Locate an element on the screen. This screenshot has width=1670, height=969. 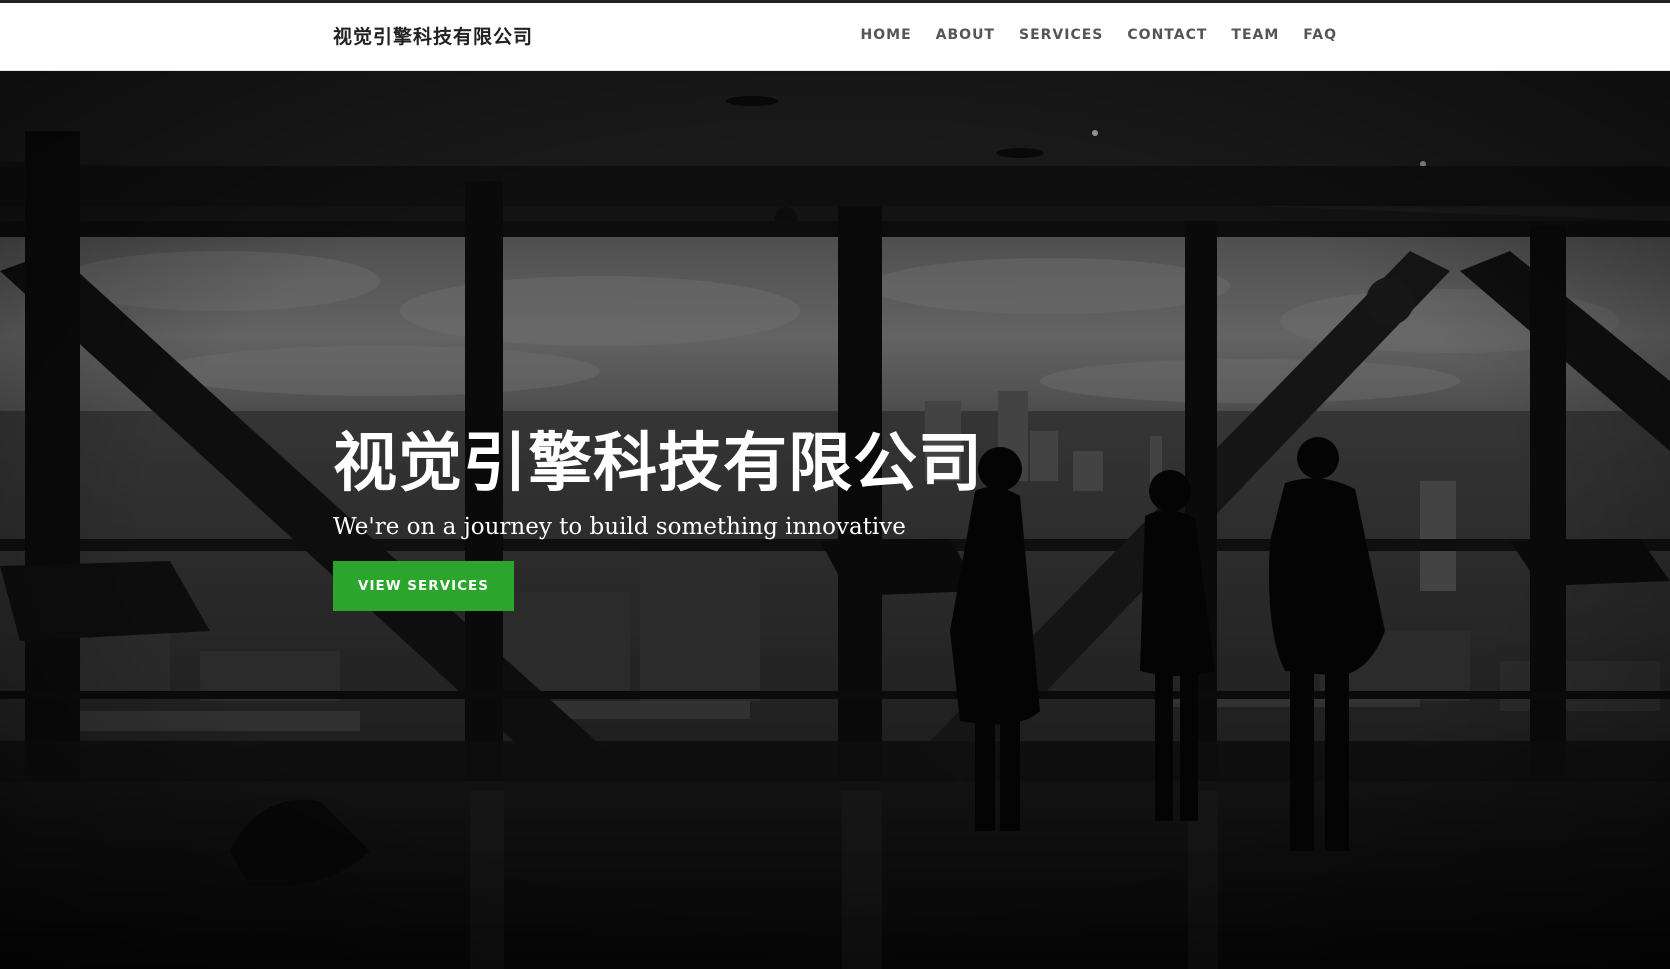
site-brand-logo: 视觉引擎科技有限公司 is located at coordinates (433, 35).